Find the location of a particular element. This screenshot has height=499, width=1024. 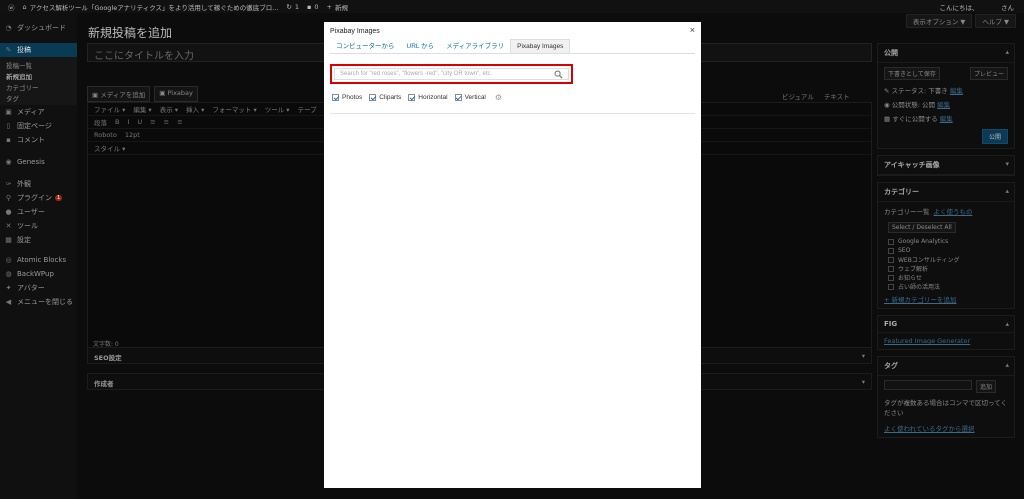

divider is located at coordinates (512, 113).